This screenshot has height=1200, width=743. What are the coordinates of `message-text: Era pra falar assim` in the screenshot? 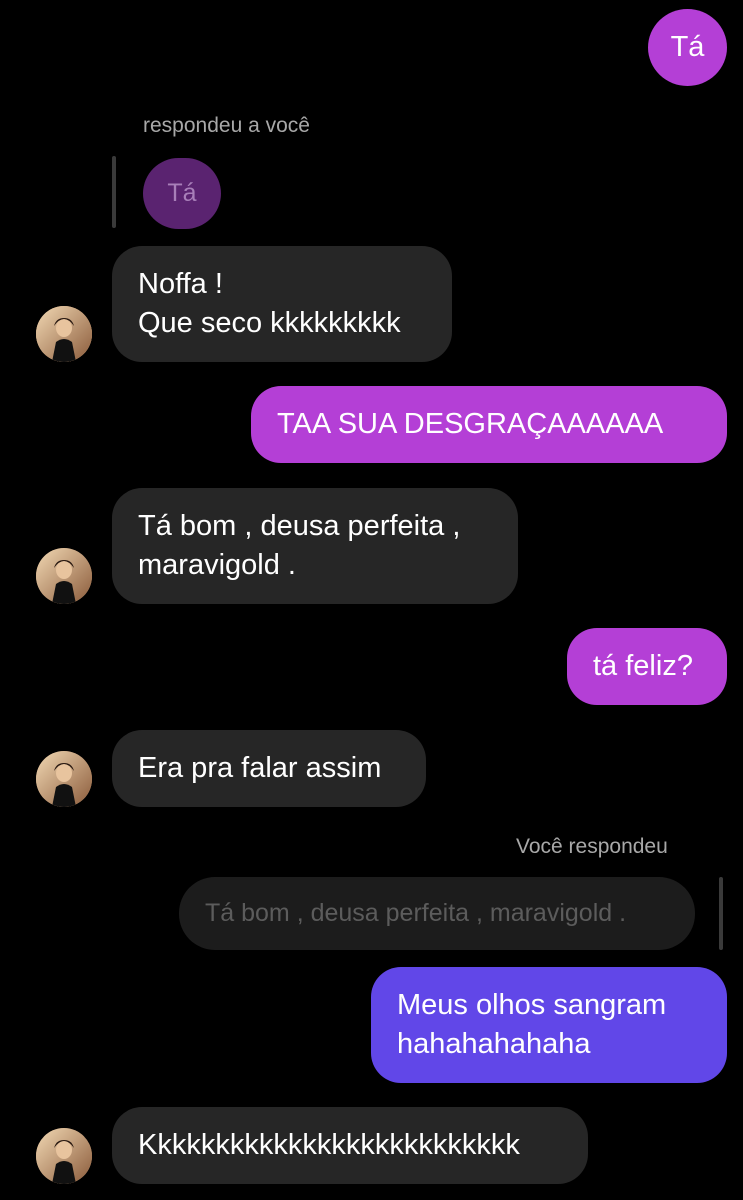 It's located at (260, 768).